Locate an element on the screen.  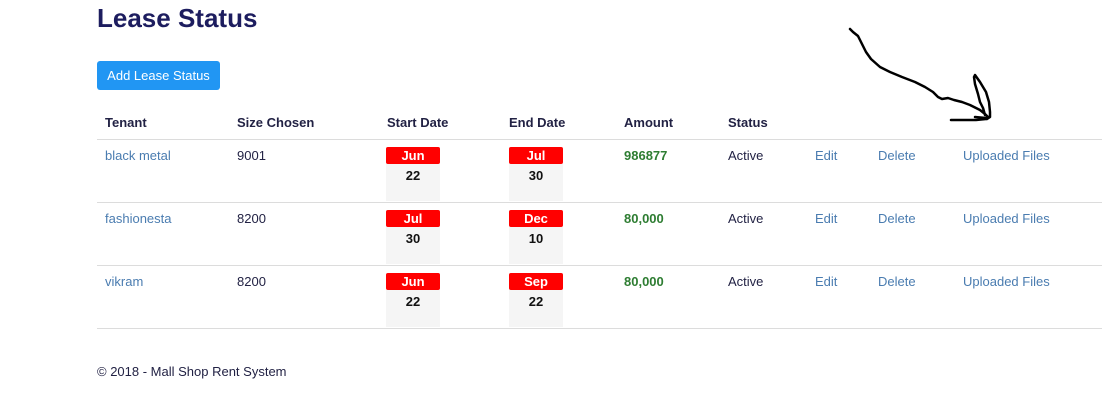
tenant-link: black metal is located at coordinates (138, 155).